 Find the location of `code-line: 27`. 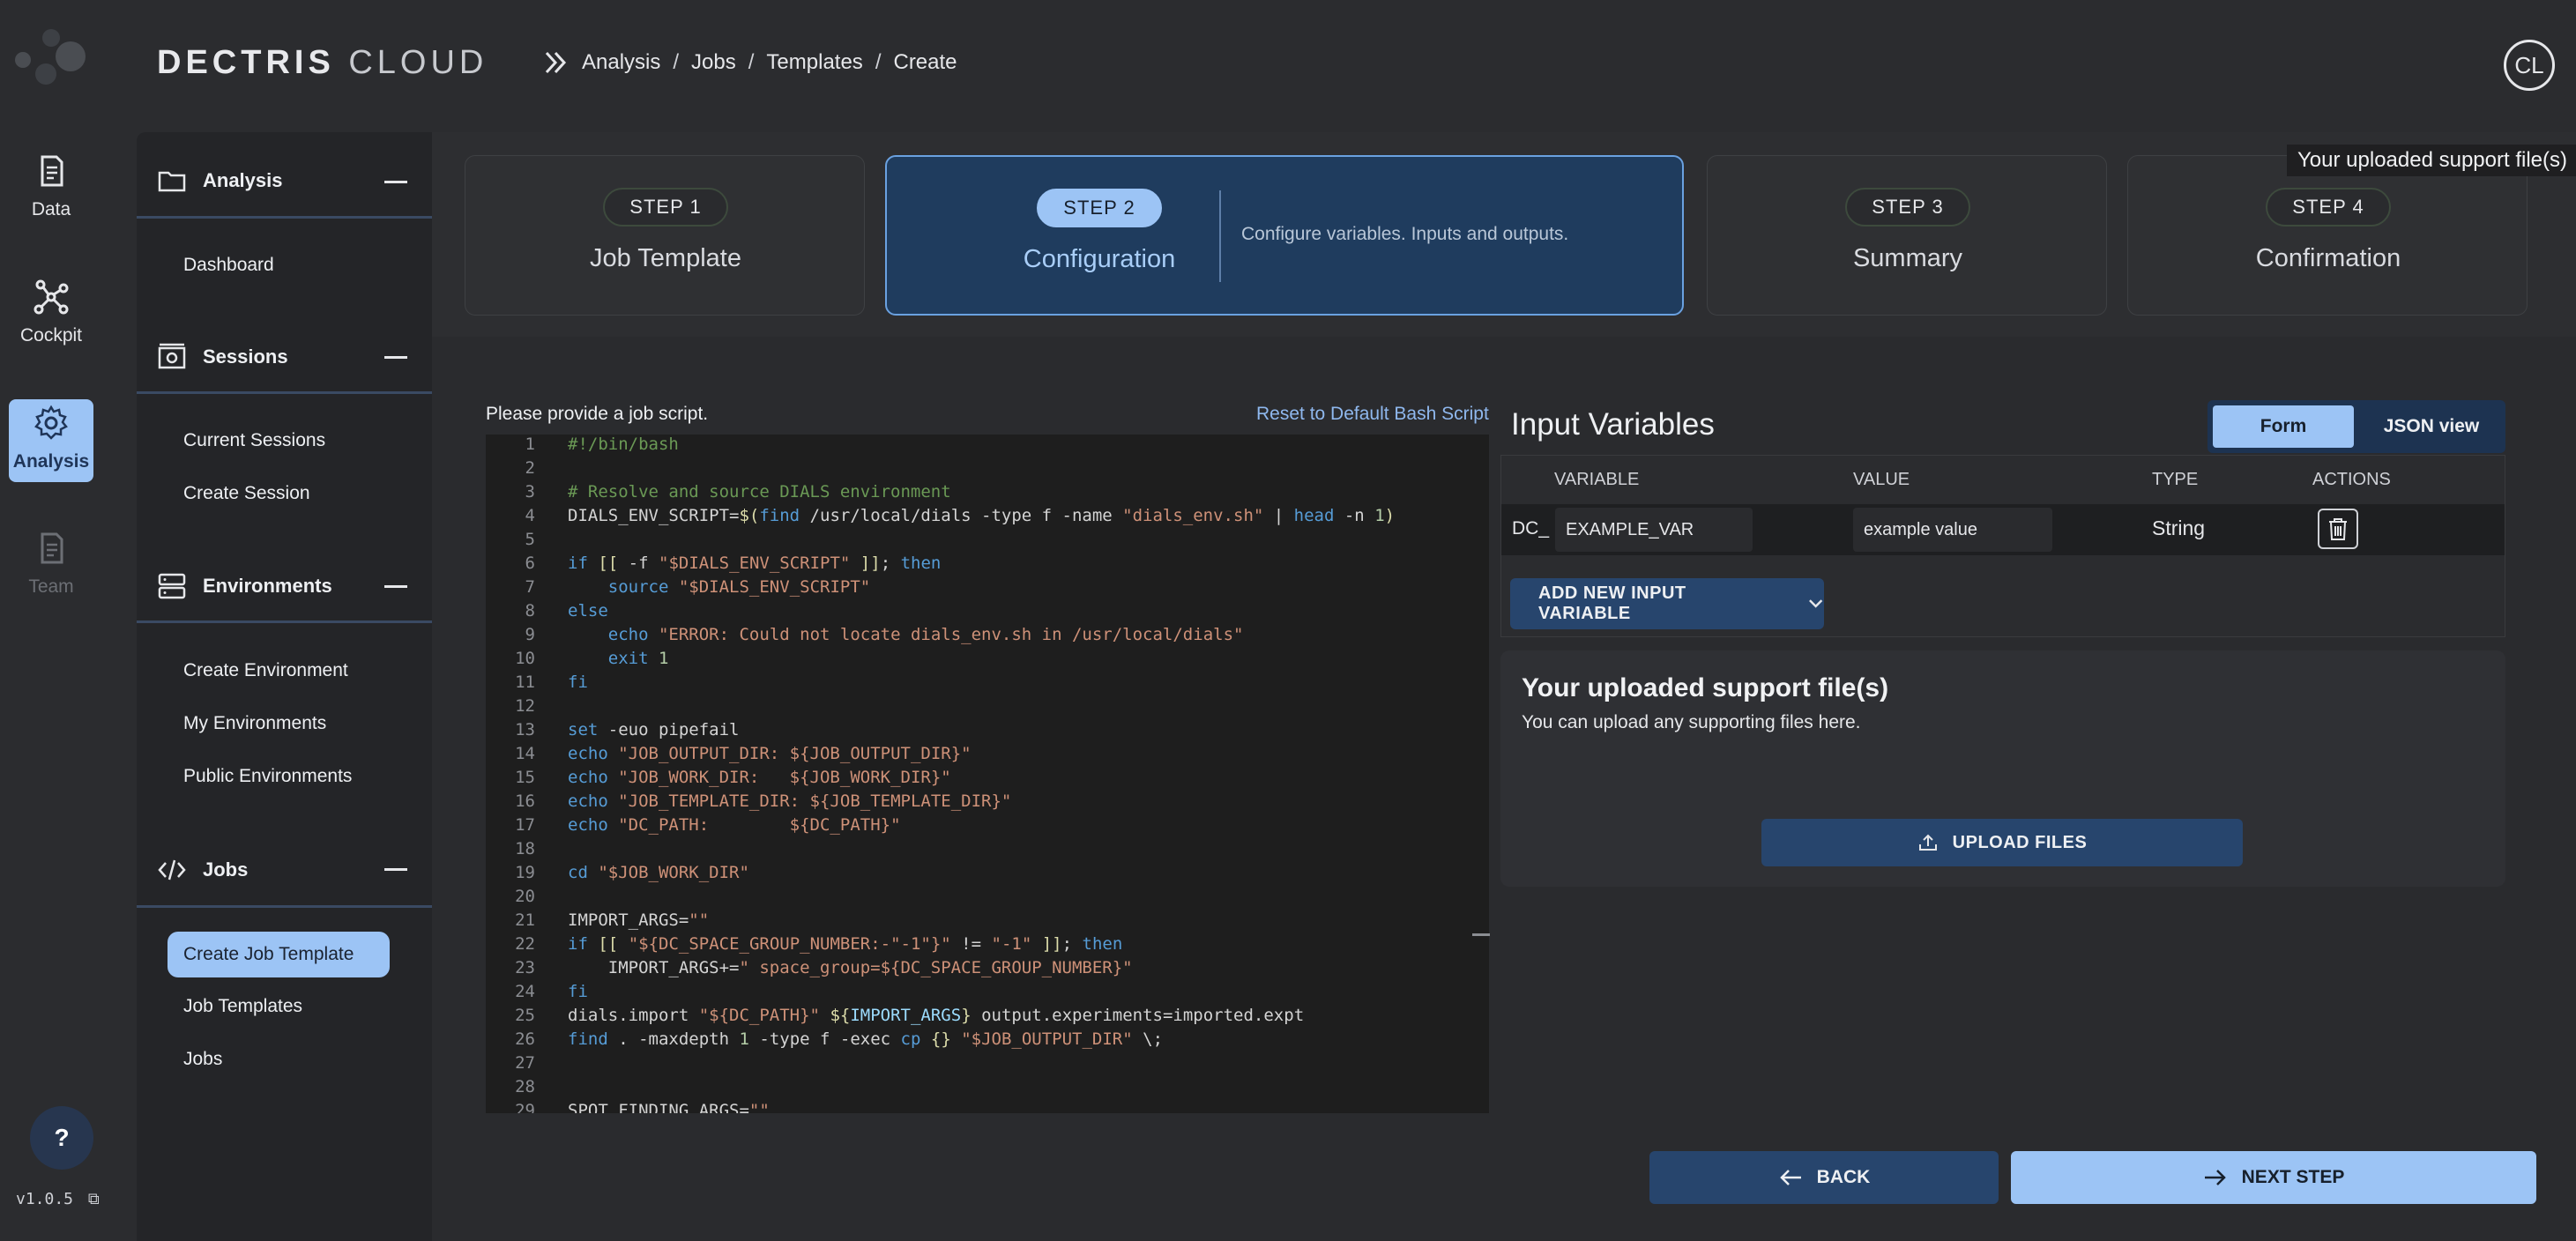

code-line: 27 is located at coordinates (980, 1065).